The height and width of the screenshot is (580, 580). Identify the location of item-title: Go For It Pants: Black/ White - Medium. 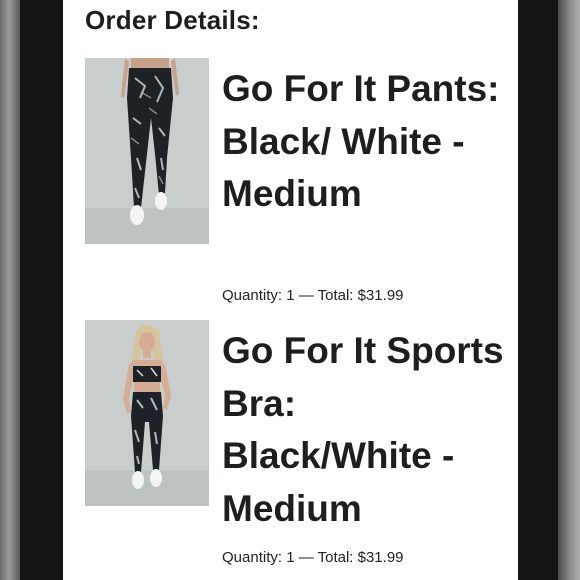
(367, 142).